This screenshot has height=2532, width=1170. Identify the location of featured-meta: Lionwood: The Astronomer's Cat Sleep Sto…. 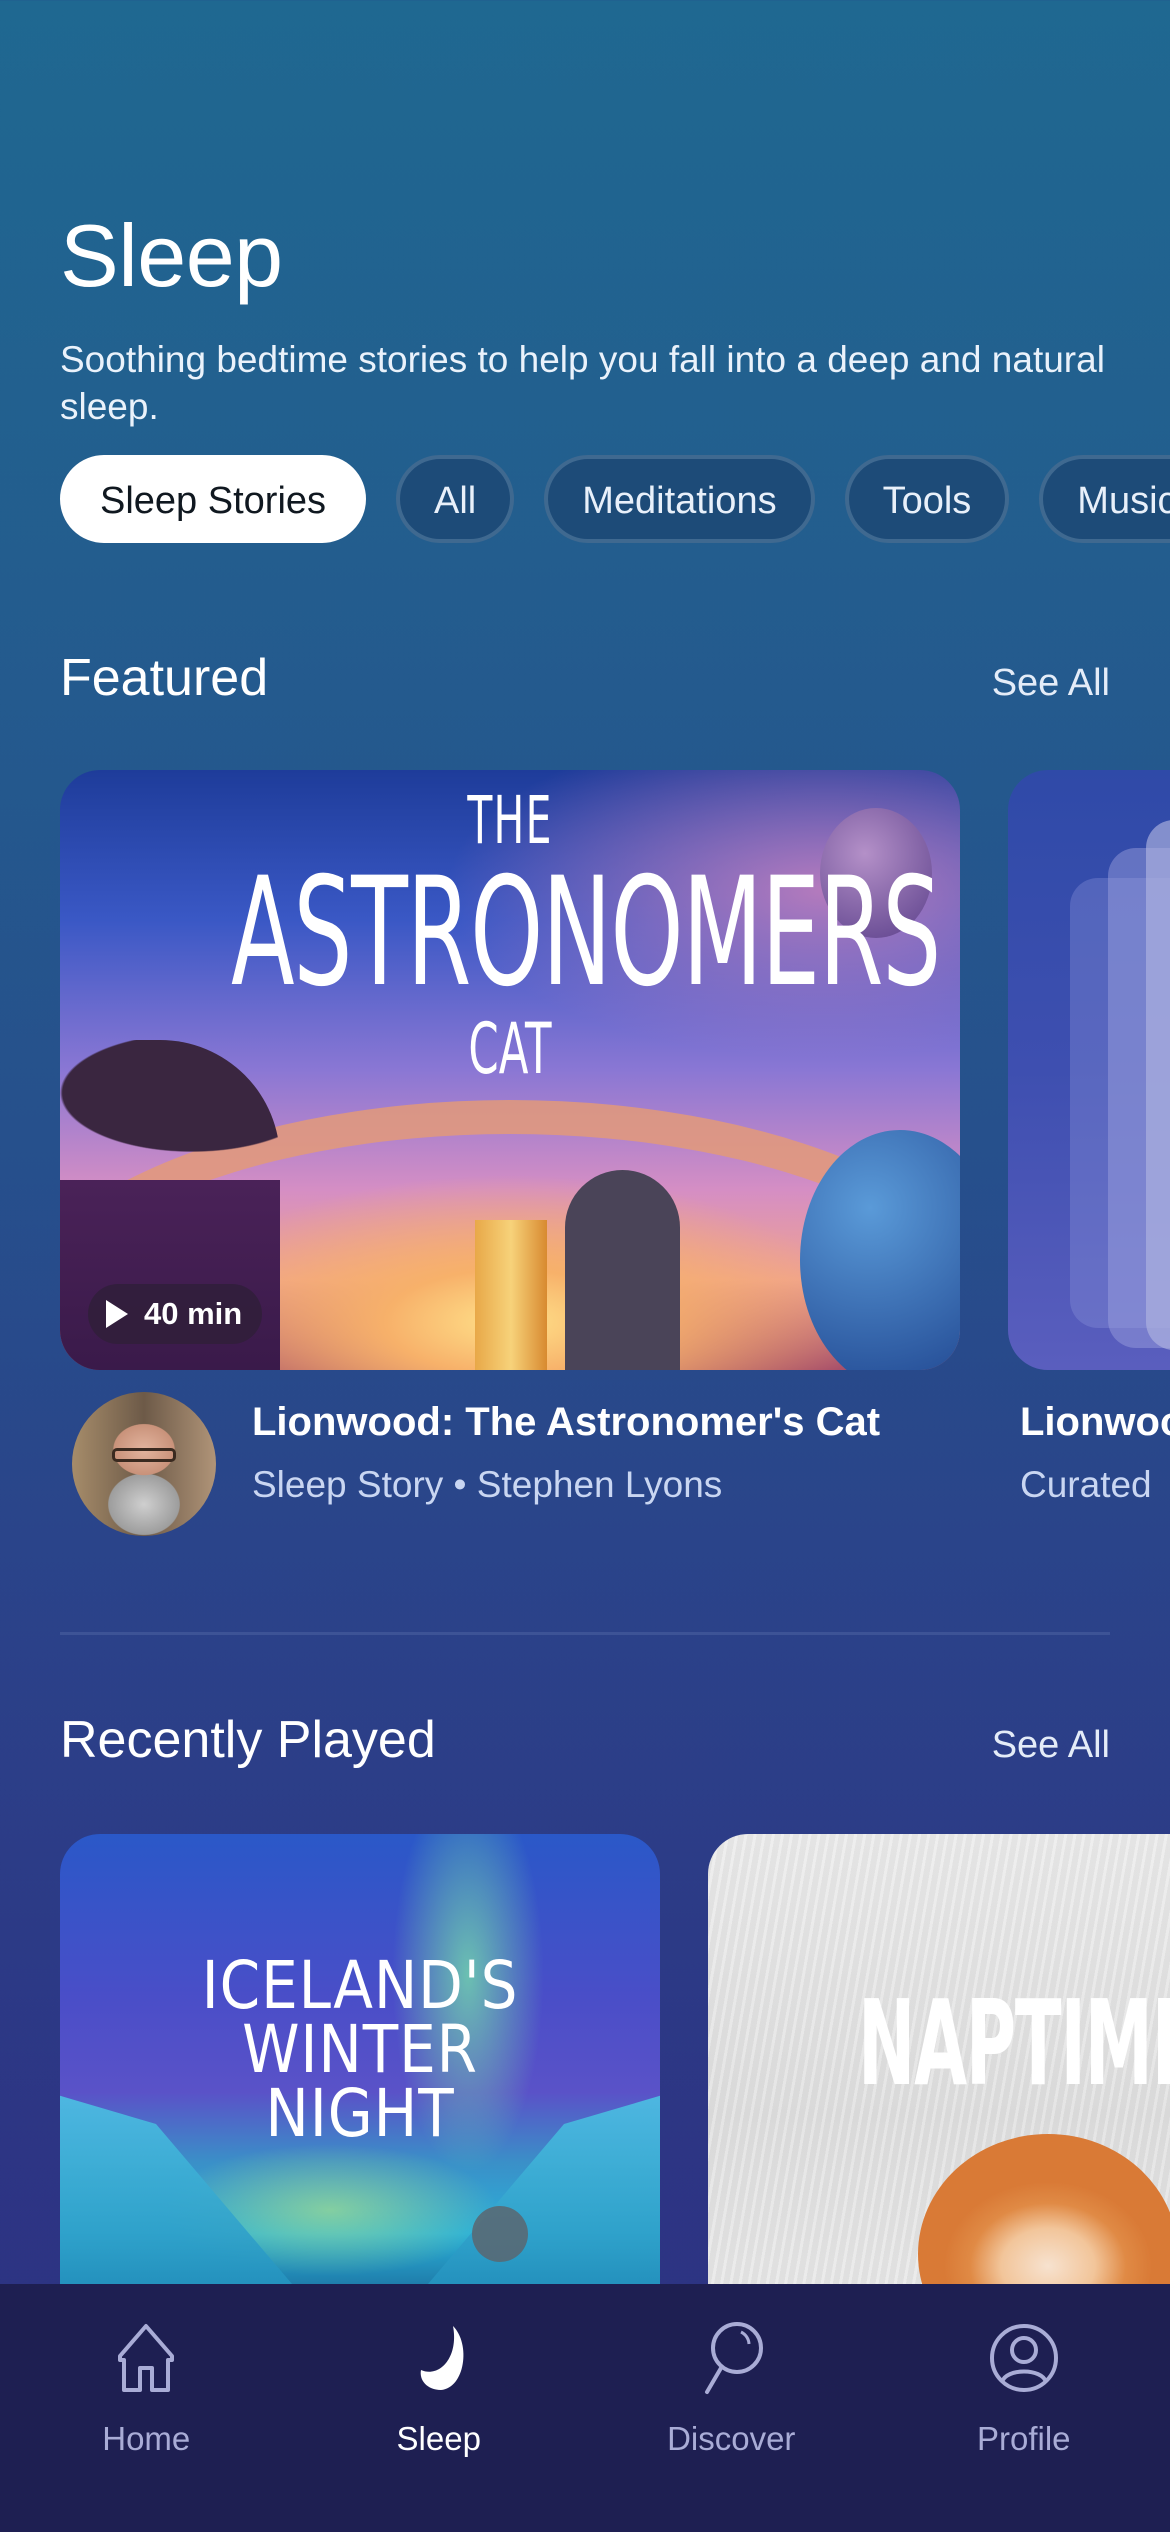
(620, 1467).